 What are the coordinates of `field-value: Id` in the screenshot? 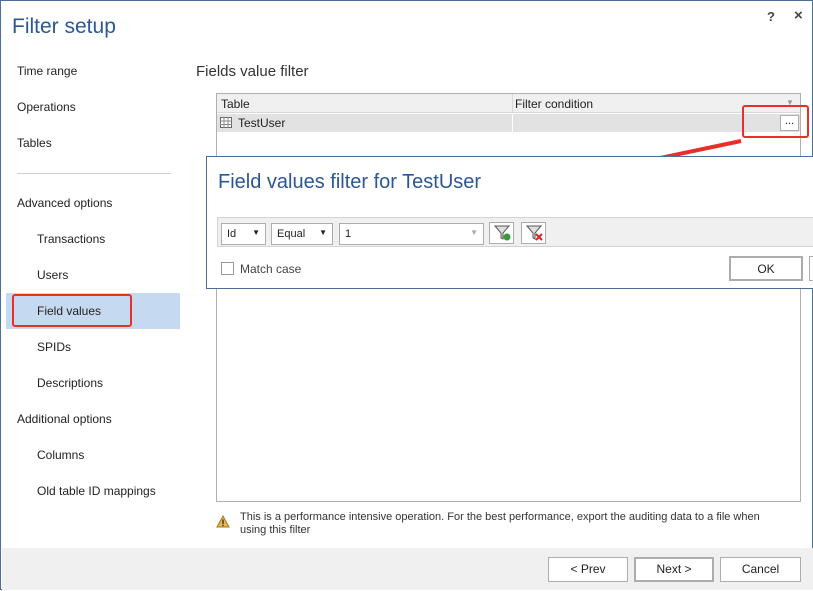 It's located at (232, 234).